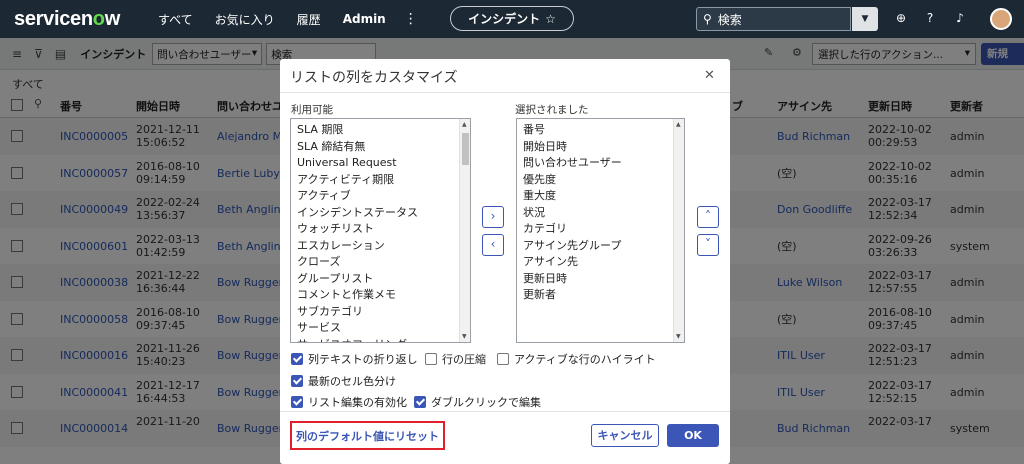 This screenshot has height=464, width=1024. I want to click on dialog-title: リストの列をカスタマイズ, so click(374, 78).